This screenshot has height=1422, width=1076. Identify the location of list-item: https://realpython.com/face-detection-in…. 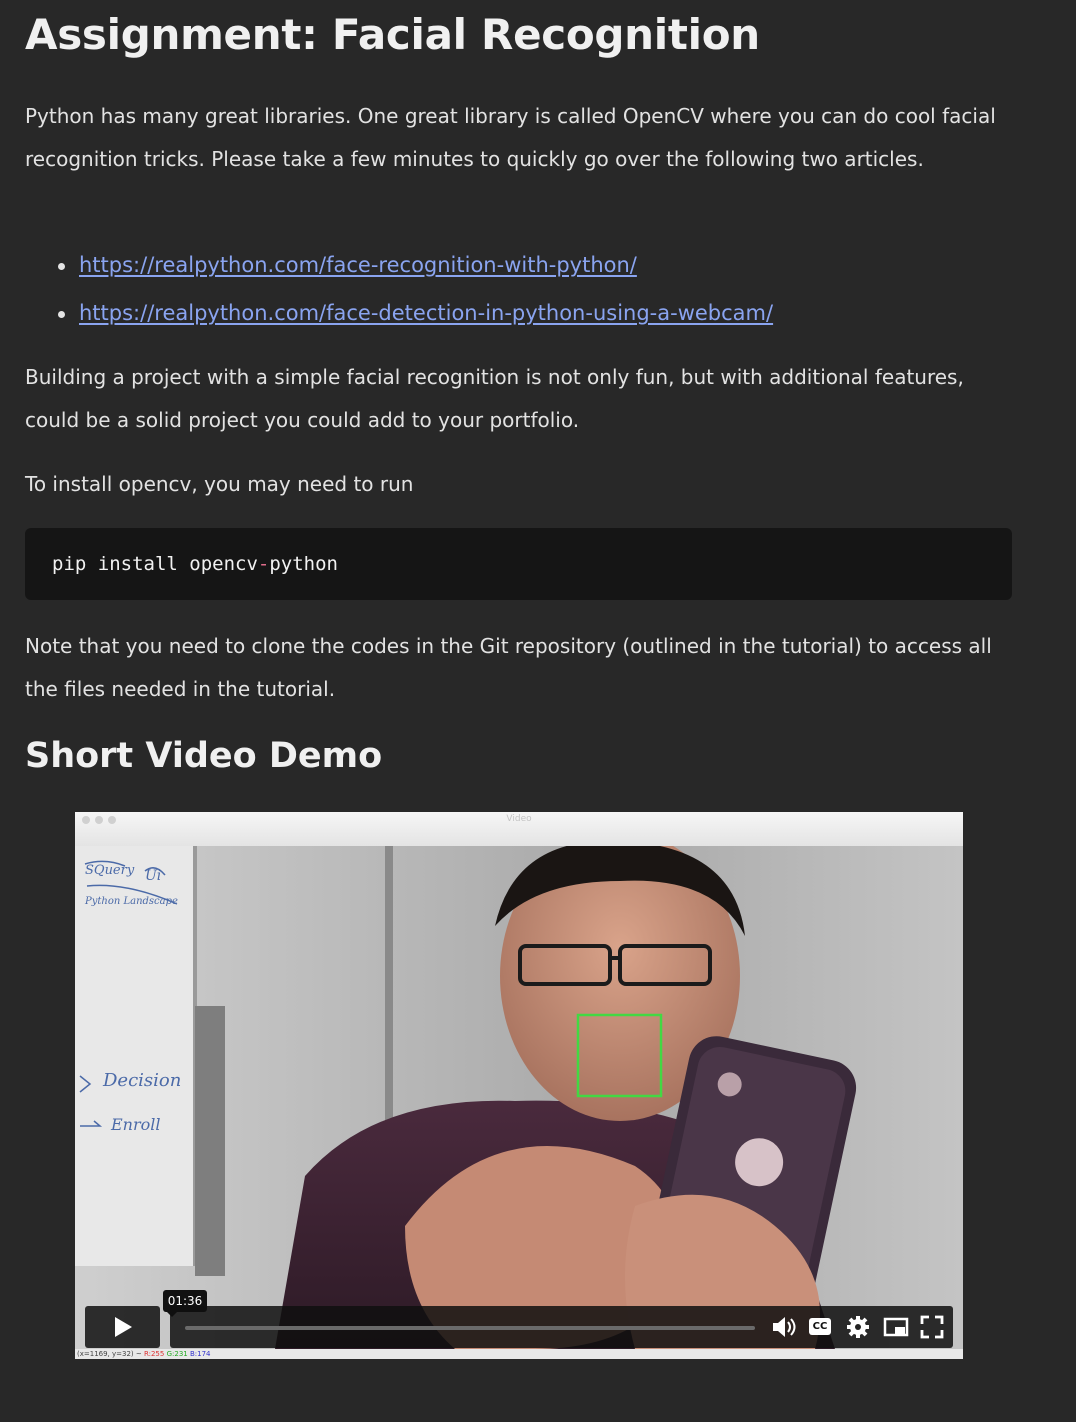
(415, 316).